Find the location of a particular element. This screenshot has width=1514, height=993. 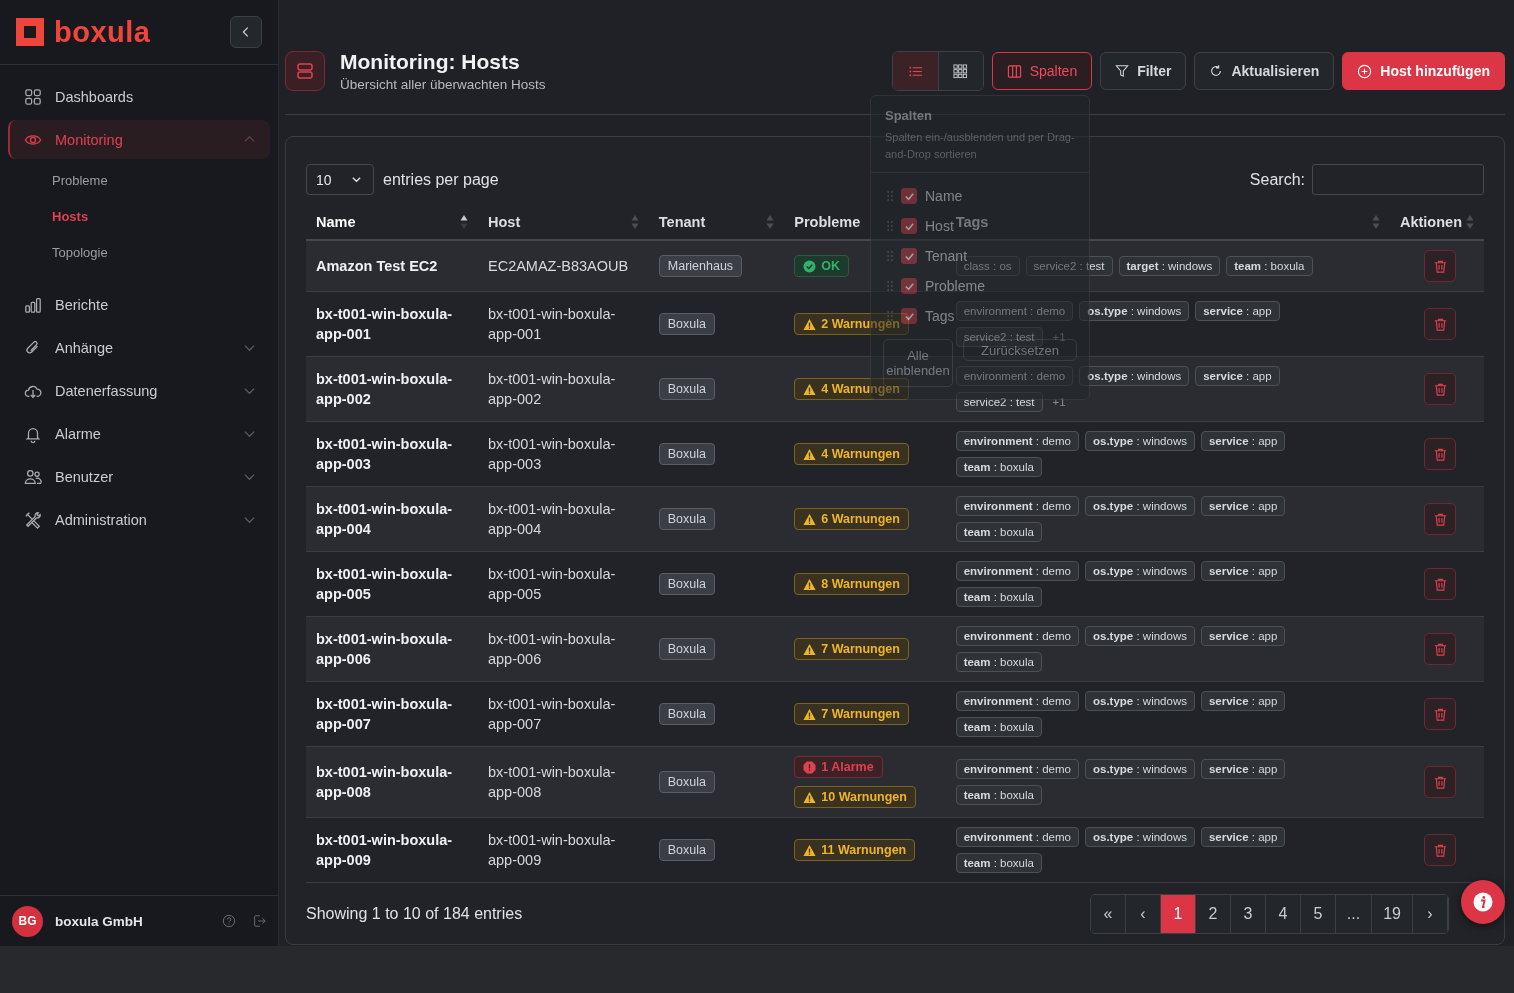

nav-subitem: Topologie is located at coordinates (80, 253).